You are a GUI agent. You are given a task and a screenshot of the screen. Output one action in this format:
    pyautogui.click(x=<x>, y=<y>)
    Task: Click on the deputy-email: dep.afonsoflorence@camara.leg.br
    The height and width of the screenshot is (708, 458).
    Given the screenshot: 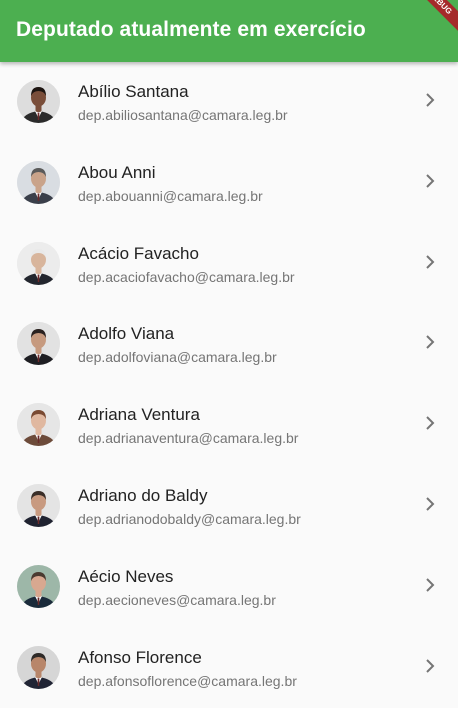 What is the action you would take?
    pyautogui.click(x=187, y=680)
    